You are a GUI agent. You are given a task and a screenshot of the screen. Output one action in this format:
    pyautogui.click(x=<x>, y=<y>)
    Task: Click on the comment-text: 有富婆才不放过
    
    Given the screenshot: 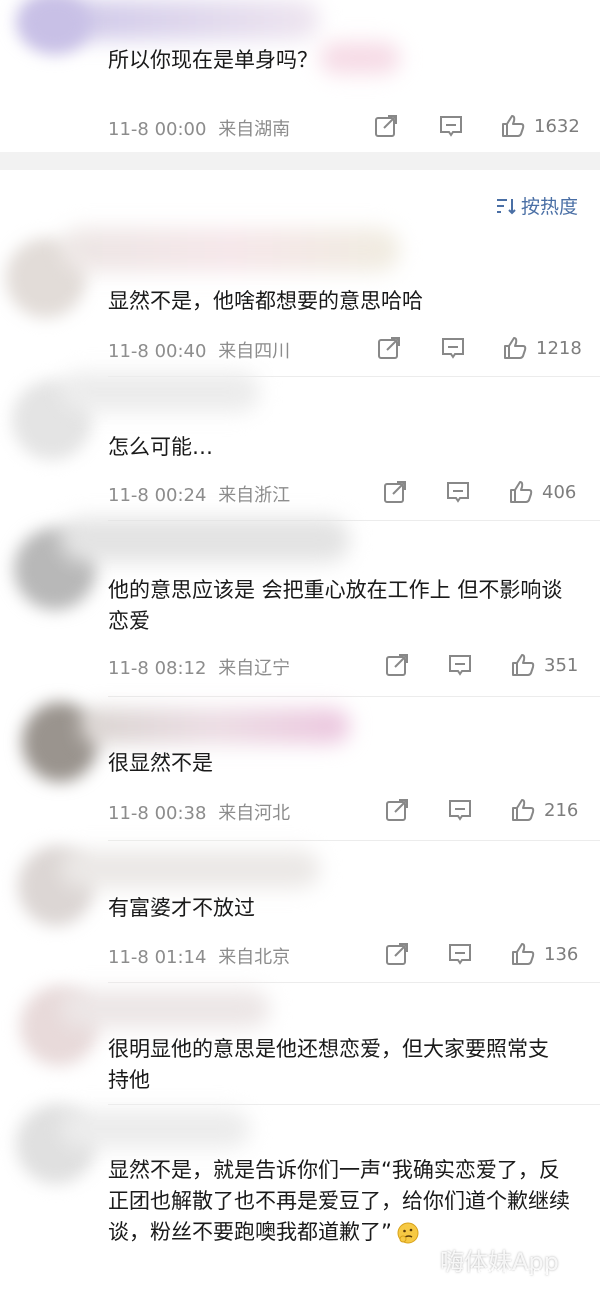 What is the action you would take?
    pyautogui.click(x=181, y=908)
    